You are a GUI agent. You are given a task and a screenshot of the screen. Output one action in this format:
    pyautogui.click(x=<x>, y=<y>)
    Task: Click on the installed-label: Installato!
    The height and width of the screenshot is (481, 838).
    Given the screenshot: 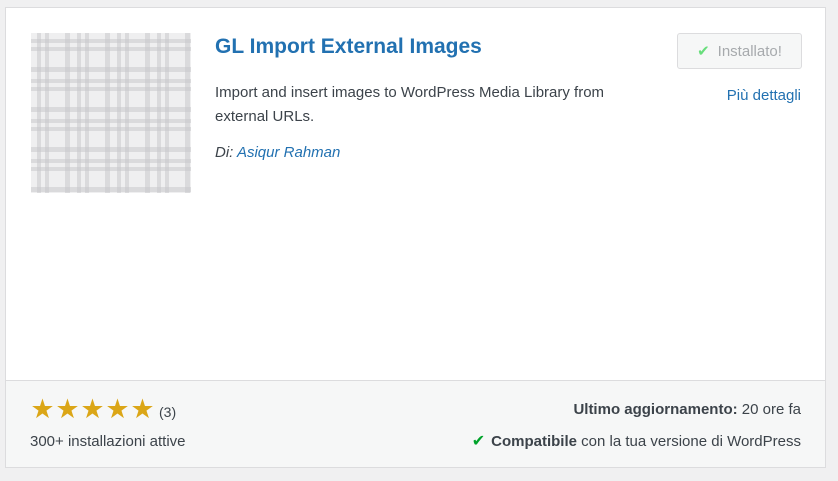 What is the action you would take?
    pyautogui.click(x=749, y=51)
    